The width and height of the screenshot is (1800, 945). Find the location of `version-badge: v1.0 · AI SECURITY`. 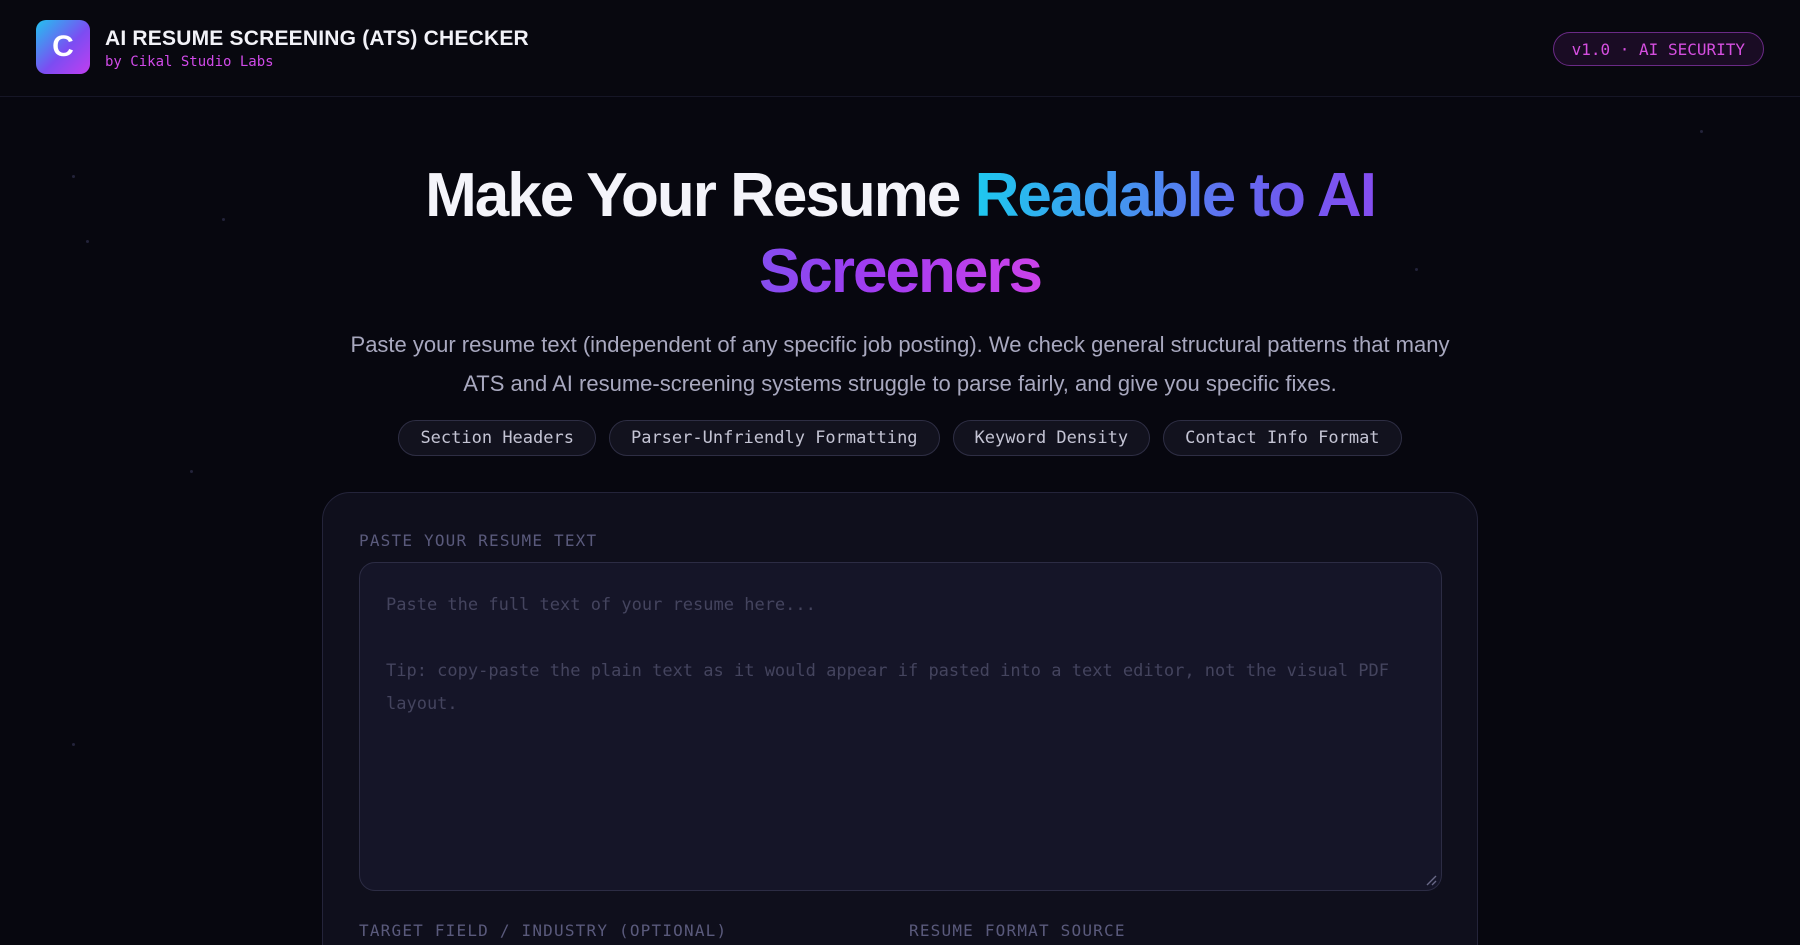

version-badge: v1.0 · AI SECURITY is located at coordinates (1658, 49).